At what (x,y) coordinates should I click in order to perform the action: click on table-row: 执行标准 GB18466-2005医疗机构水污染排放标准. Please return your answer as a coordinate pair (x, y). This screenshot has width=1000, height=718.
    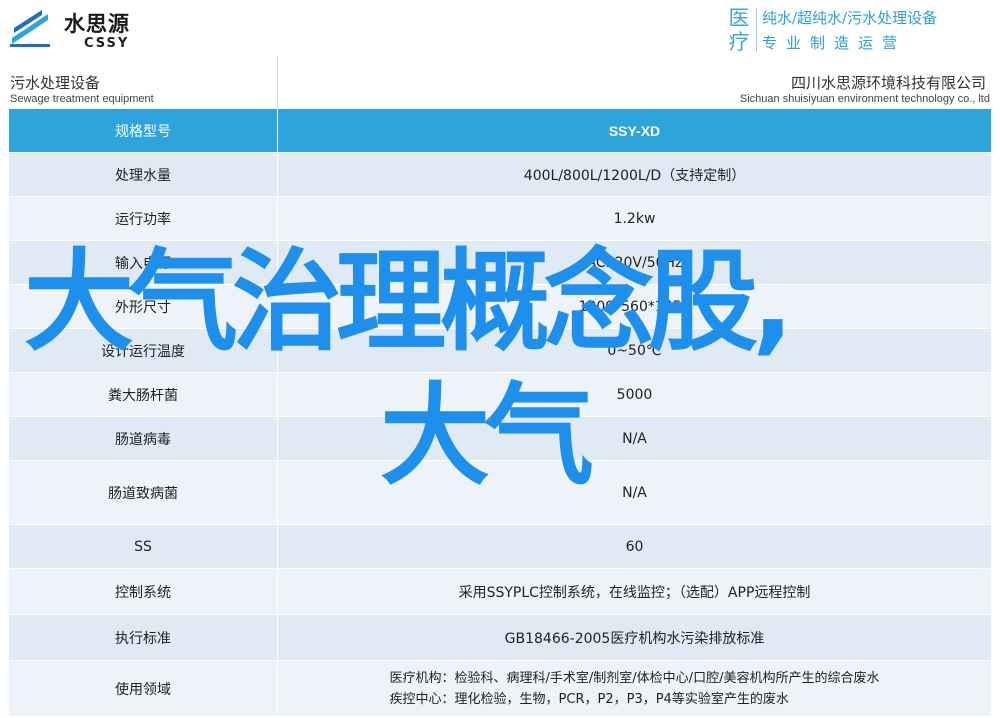
    Looking at the image, I should click on (500, 637).